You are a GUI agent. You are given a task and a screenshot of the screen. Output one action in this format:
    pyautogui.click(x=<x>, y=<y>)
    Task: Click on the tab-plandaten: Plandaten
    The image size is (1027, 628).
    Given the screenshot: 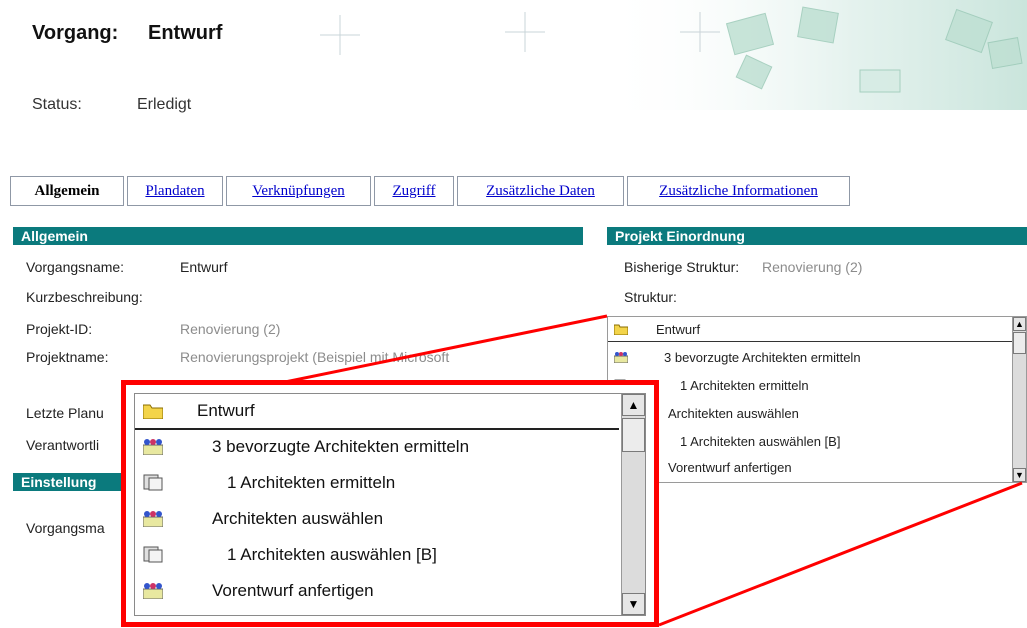 What is the action you would take?
    pyautogui.click(x=175, y=191)
    